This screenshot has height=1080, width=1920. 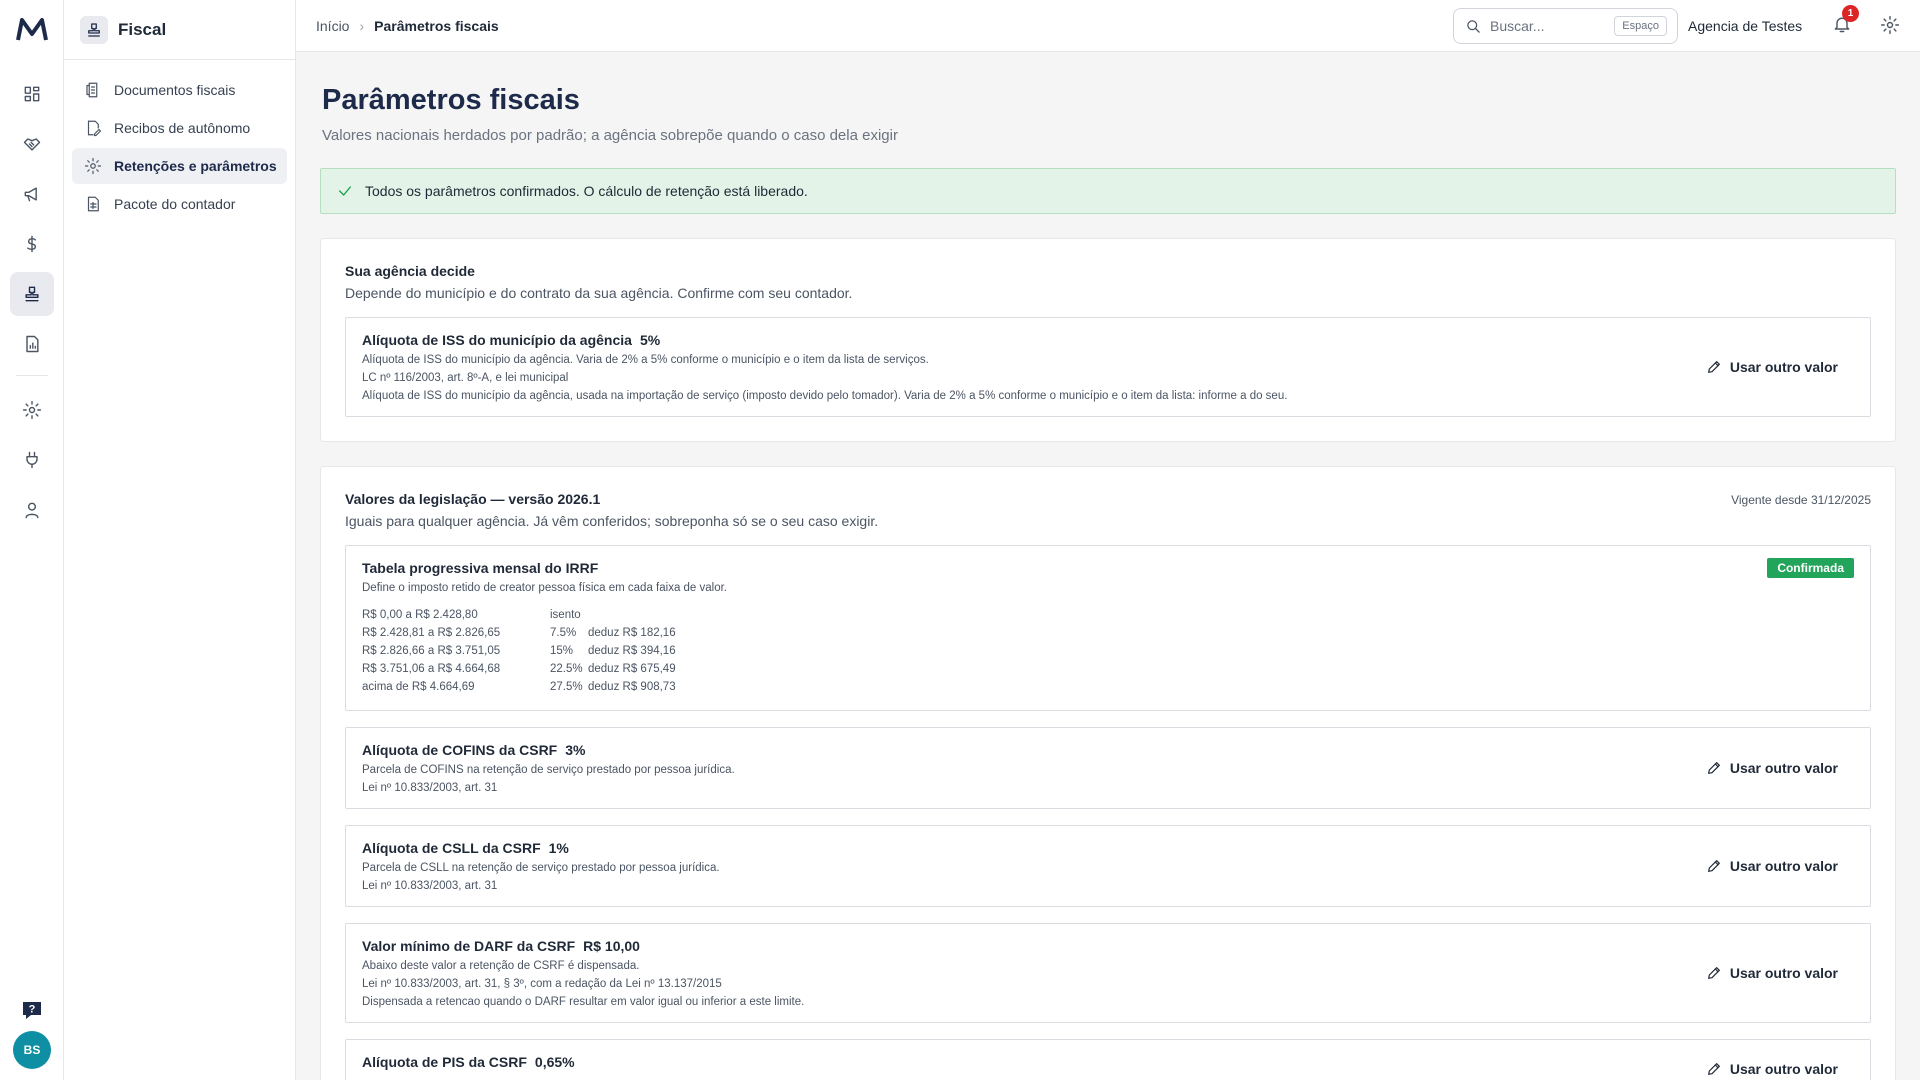 I want to click on sidebar-item-label: Recibos de autônomo, so click(x=182, y=128).